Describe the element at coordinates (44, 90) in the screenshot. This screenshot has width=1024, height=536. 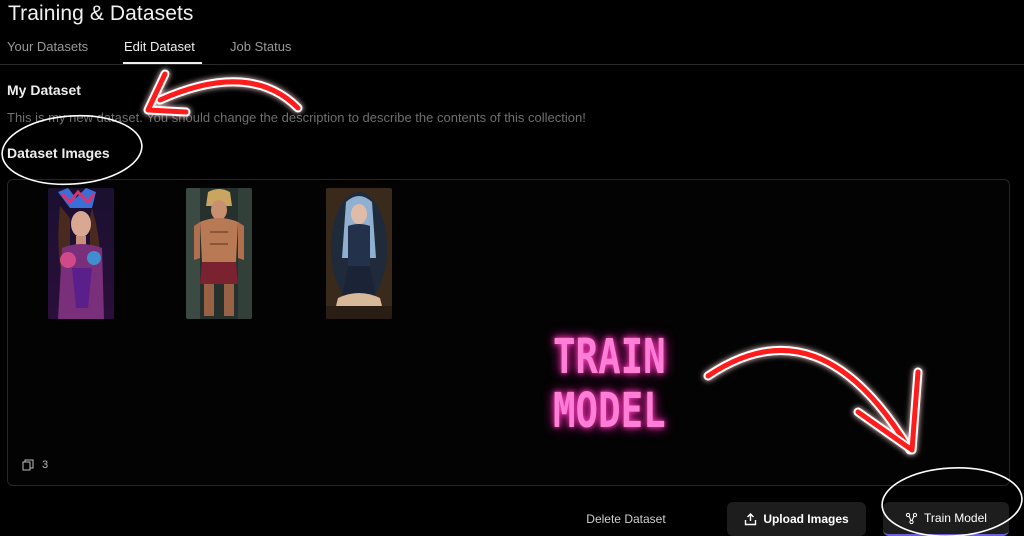
I see `dataset-name: My Dataset` at that location.